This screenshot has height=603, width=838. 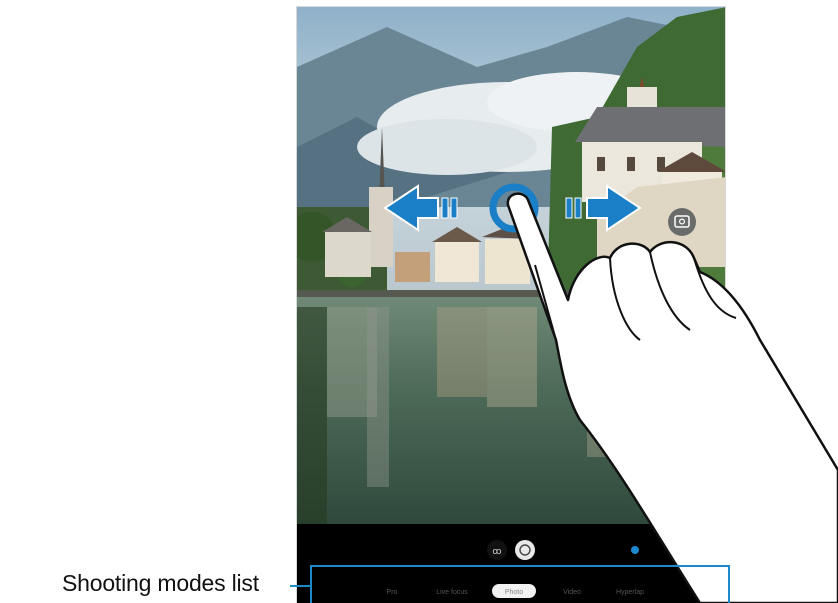 I want to click on gallery-preview-icon, so click(x=635, y=550).